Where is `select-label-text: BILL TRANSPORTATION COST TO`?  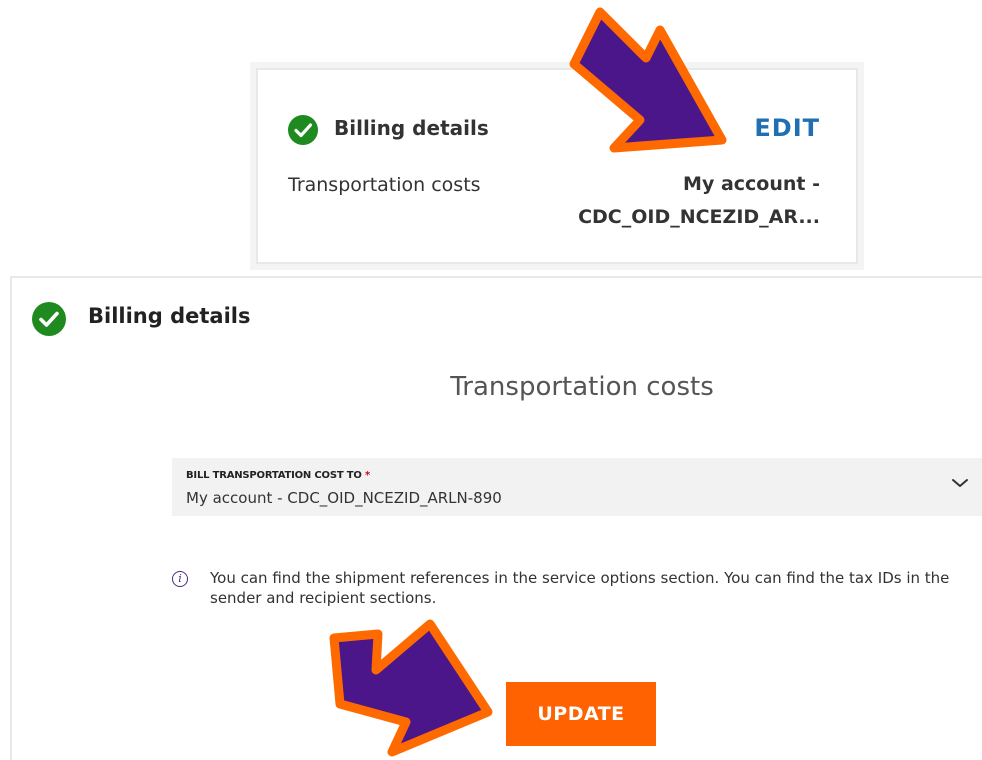
select-label-text: BILL TRANSPORTATION COST TO is located at coordinates (274, 475).